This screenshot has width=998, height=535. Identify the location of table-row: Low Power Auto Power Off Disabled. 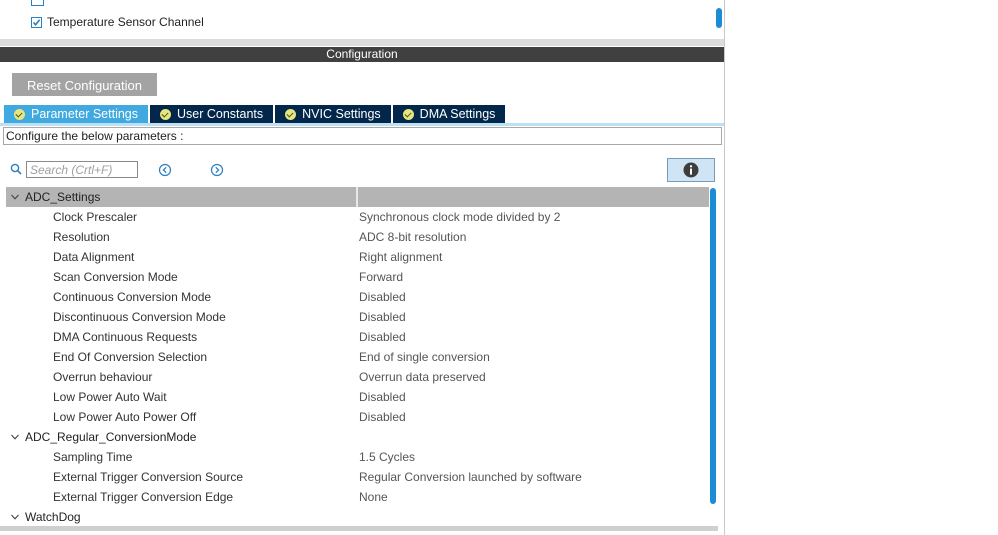
(357, 417).